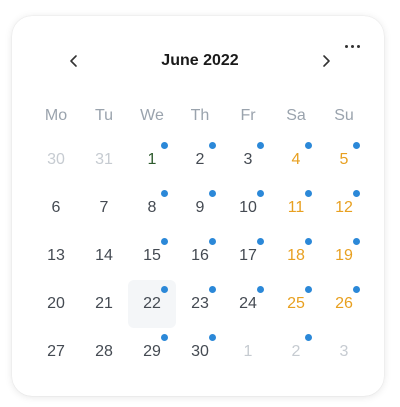  I want to click on day-number: 14, so click(104, 255).